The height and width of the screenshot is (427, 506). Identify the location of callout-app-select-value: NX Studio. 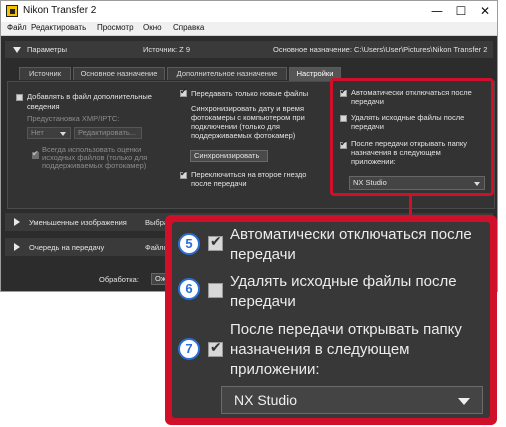
(266, 400).